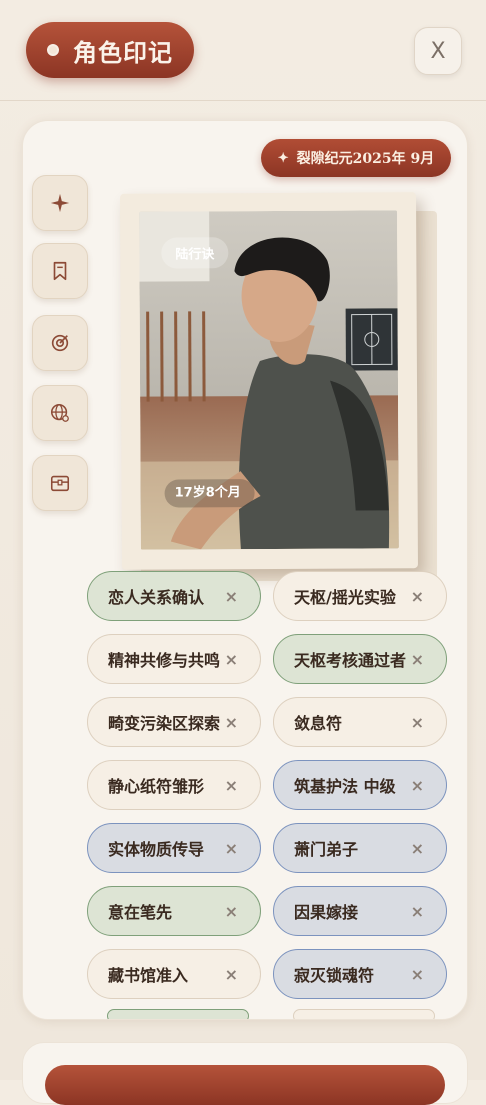 Image resolution: width=486 pixels, height=1105 pixels. I want to click on era-label: 裂隙纪元2025年 9月, so click(366, 158).